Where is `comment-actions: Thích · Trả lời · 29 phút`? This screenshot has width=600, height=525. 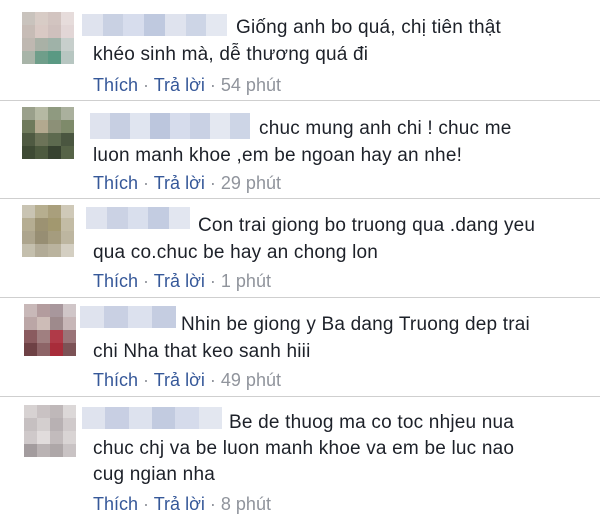 comment-actions: Thích · Trả lời · 29 phút is located at coordinates (187, 183).